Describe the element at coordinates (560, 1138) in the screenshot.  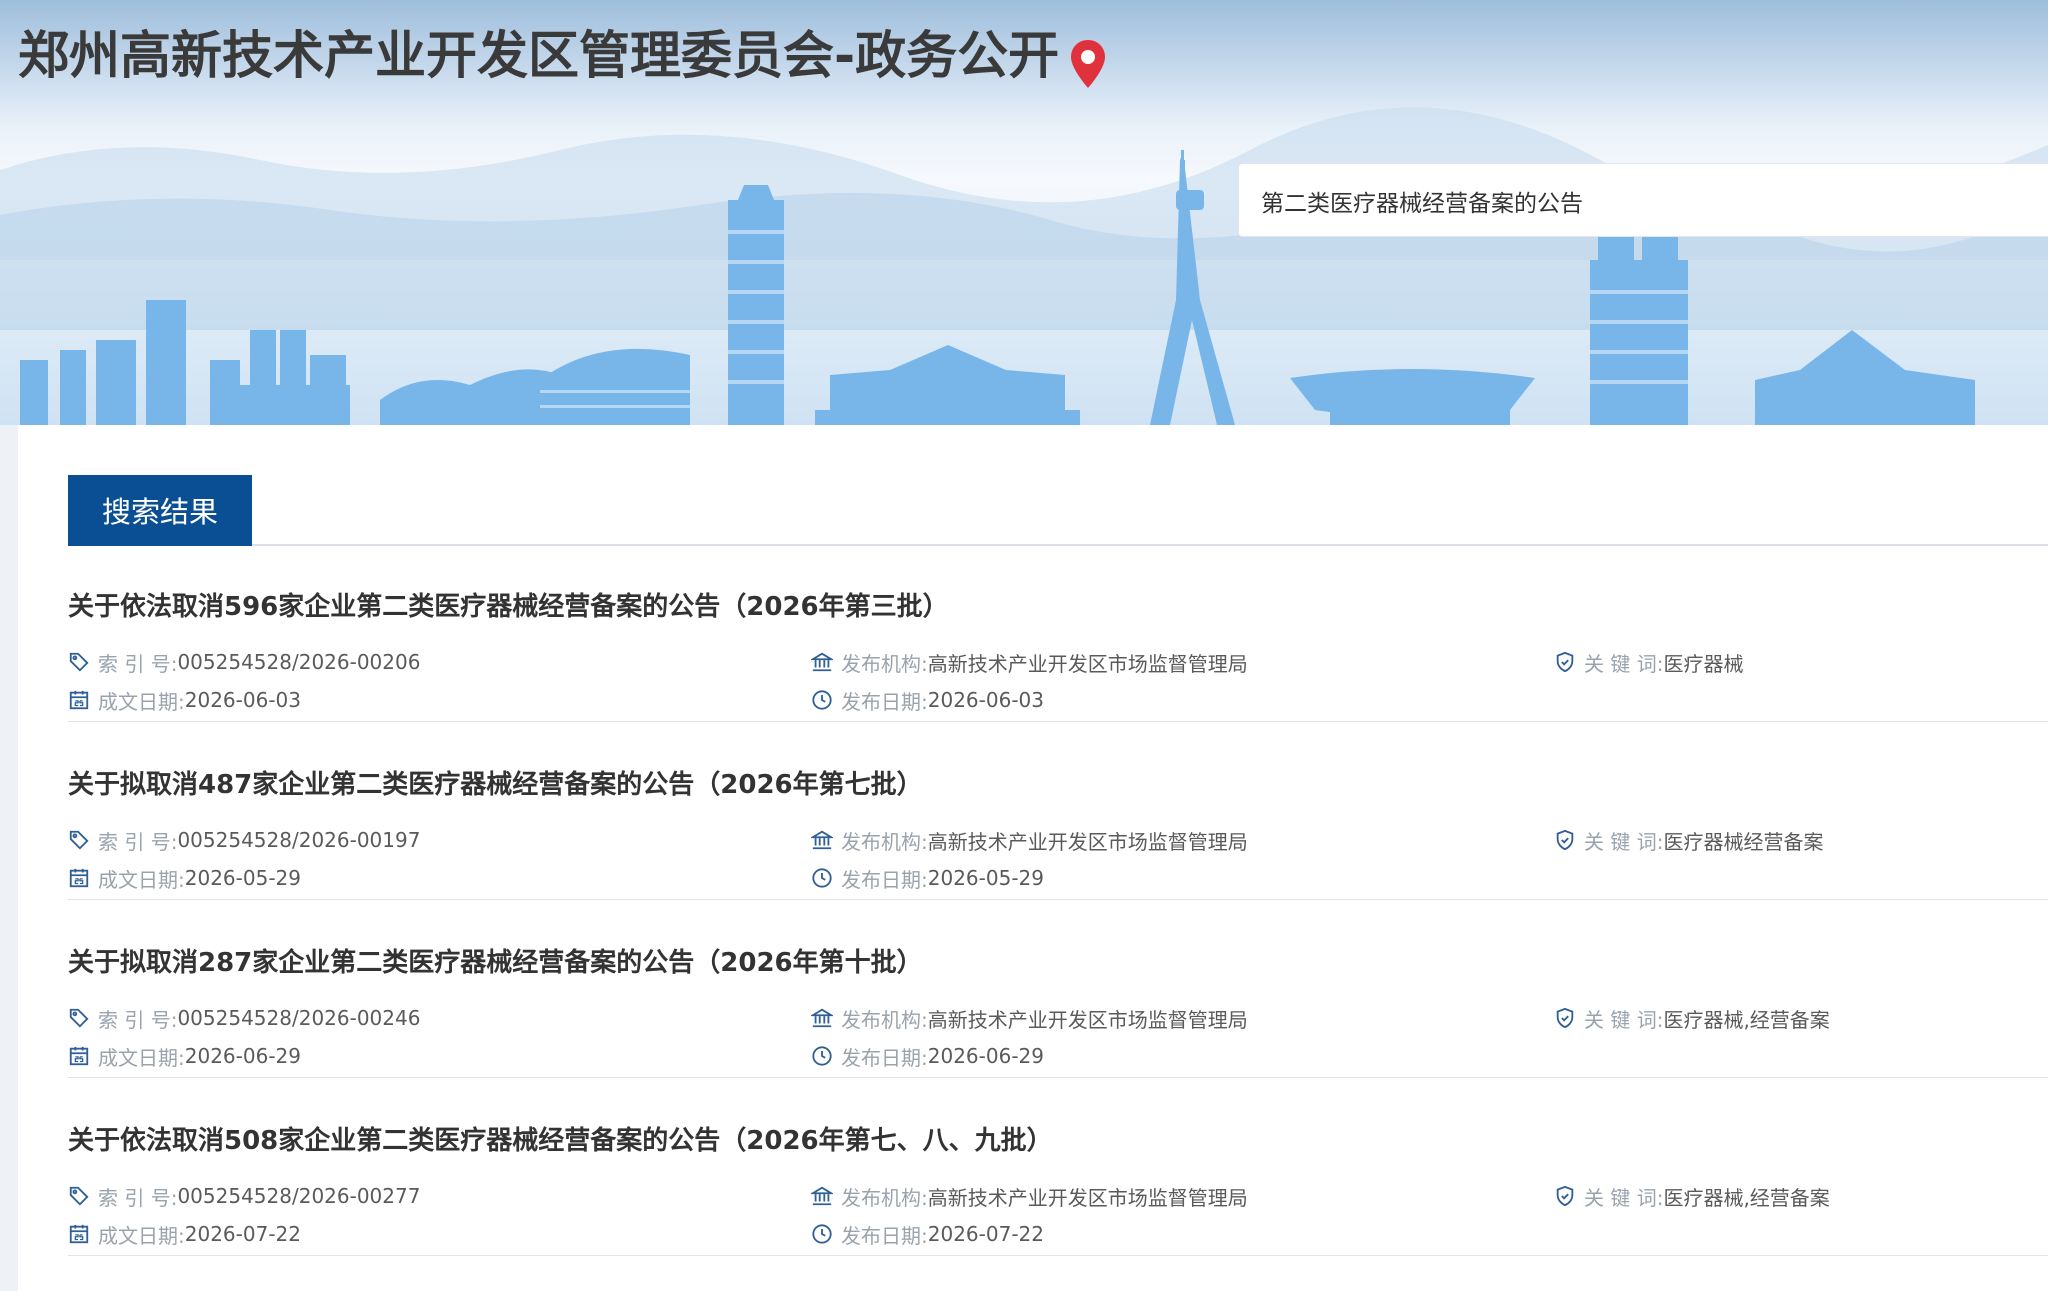
I see `result-title-link: 关于依法取消508家企业第二类医疗器械经营备案的公告（2026年第七、八、九批）` at that location.